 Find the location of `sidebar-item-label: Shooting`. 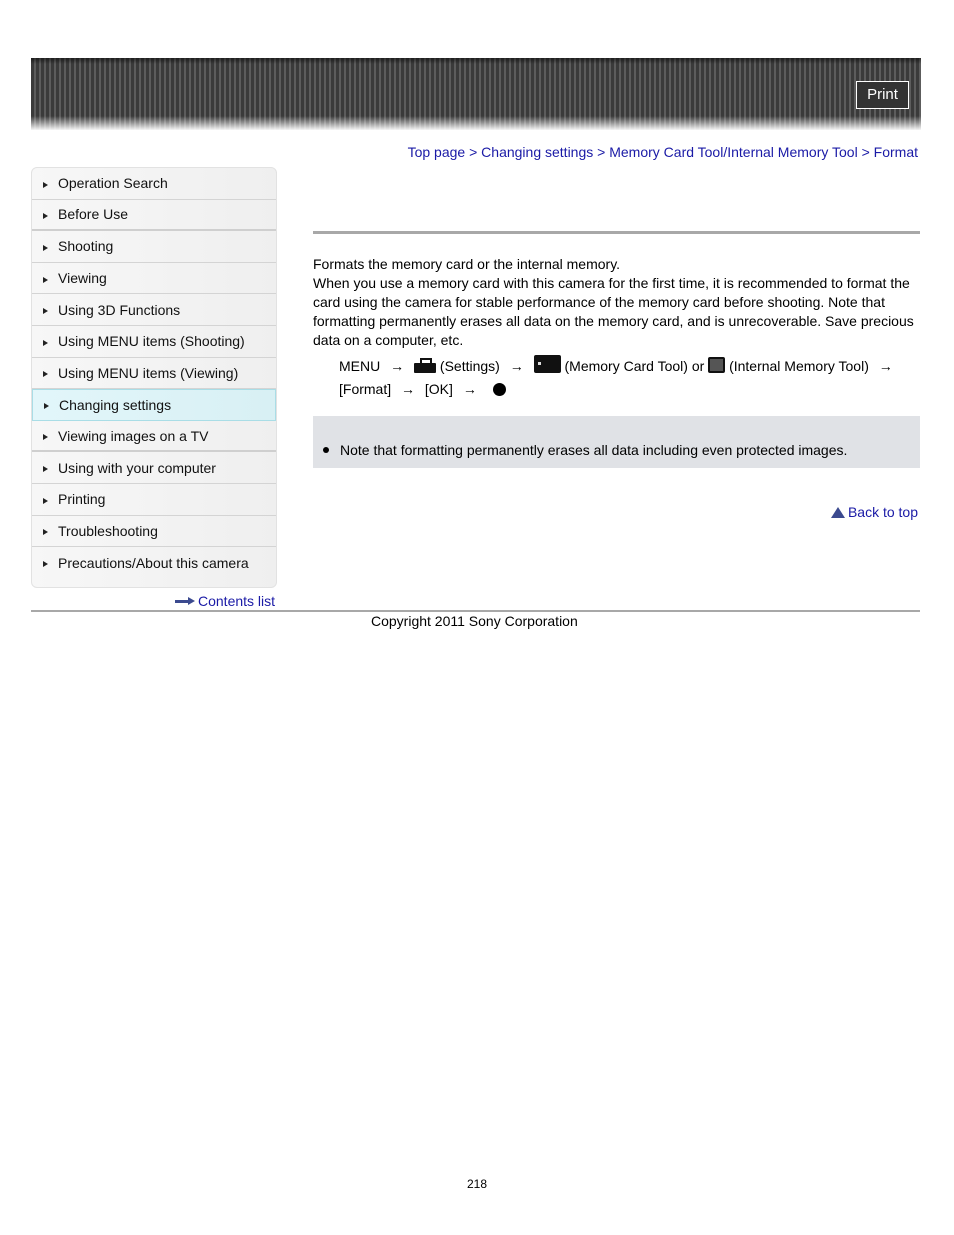

sidebar-item-label: Shooting is located at coordinates (86, 246).